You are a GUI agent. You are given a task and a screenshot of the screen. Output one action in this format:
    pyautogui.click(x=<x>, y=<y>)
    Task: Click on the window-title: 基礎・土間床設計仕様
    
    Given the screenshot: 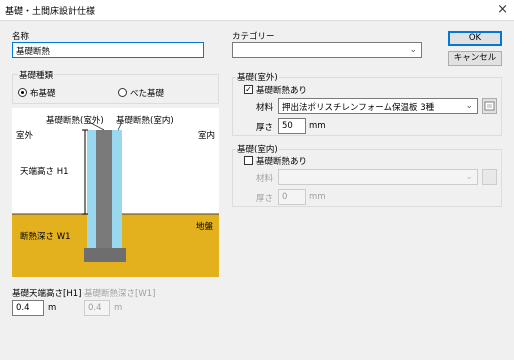 What is the action you would take?
    pyautogui.click(x=50, y=12)
    